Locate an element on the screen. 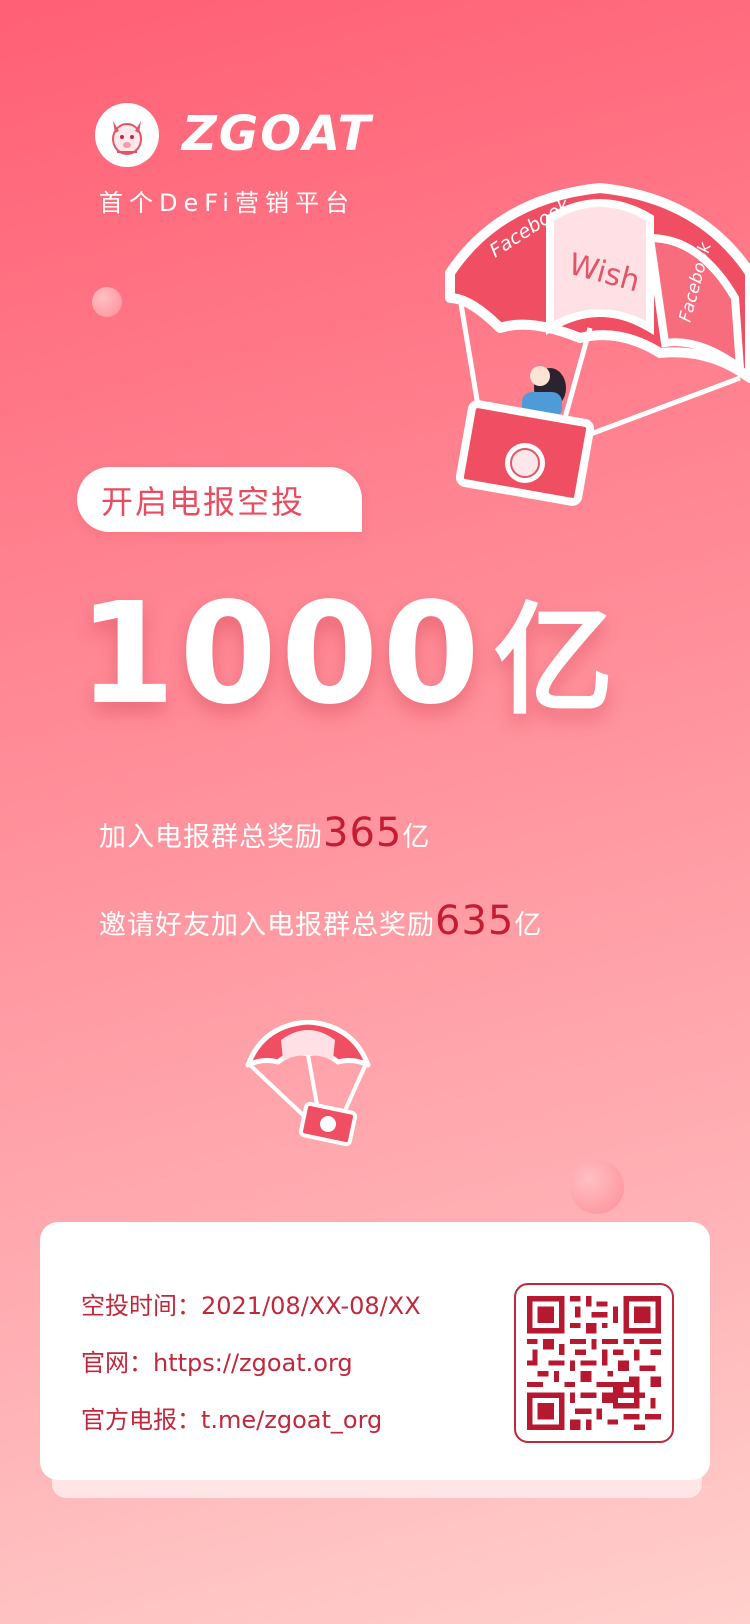 This screenshot has height=1624, width=750. parachute-icon is located at coordinates (308, 1083).